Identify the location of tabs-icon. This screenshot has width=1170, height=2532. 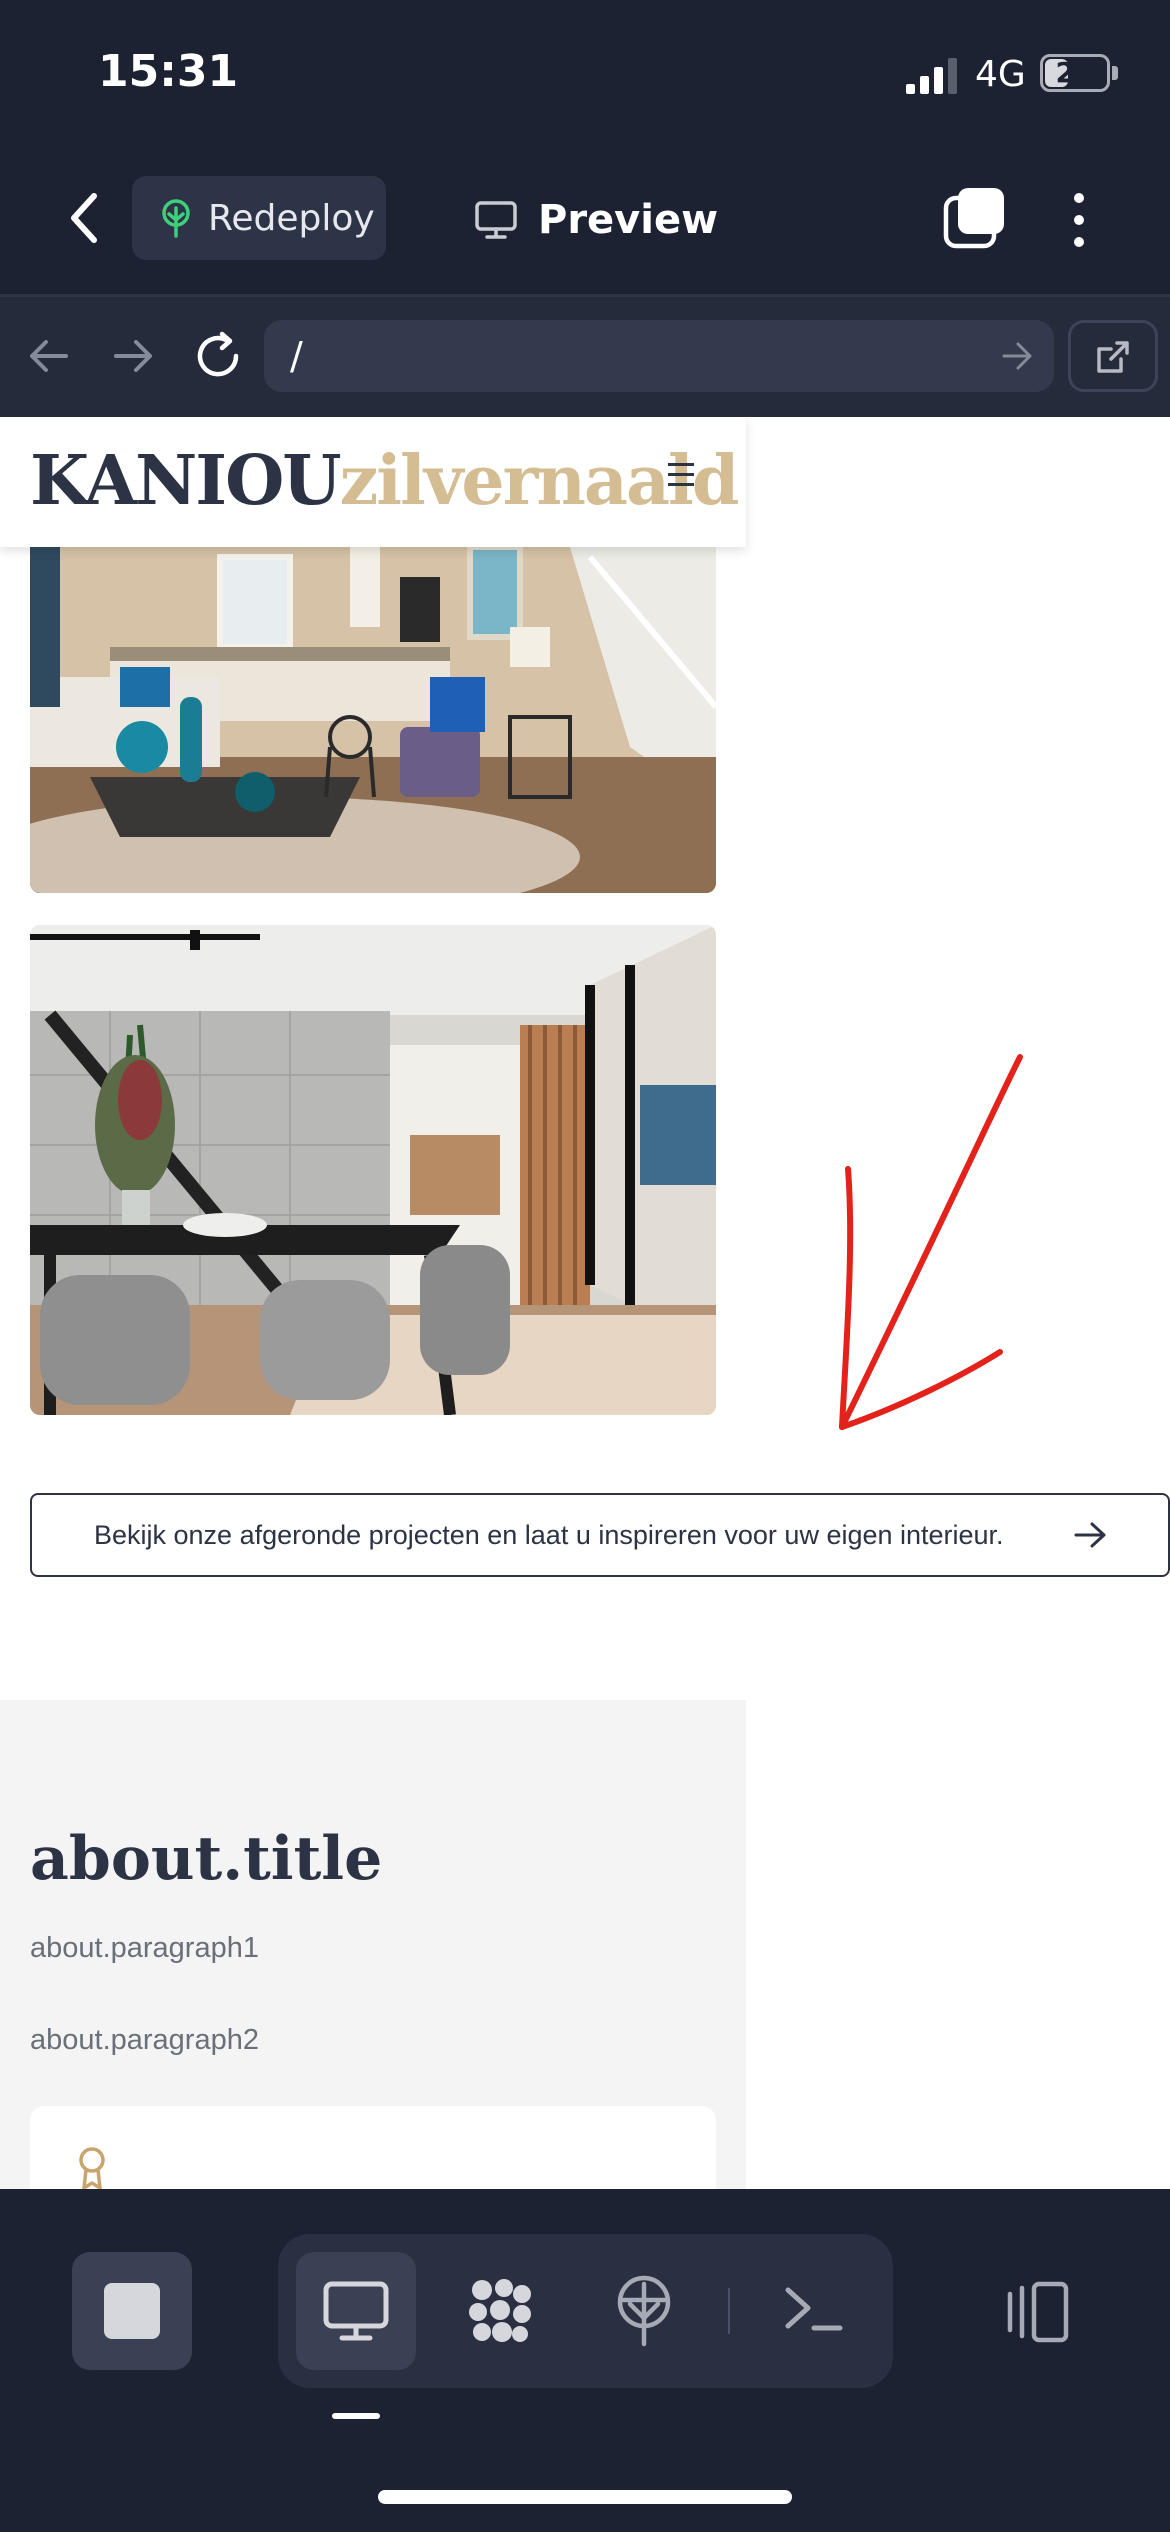
(974, 218).